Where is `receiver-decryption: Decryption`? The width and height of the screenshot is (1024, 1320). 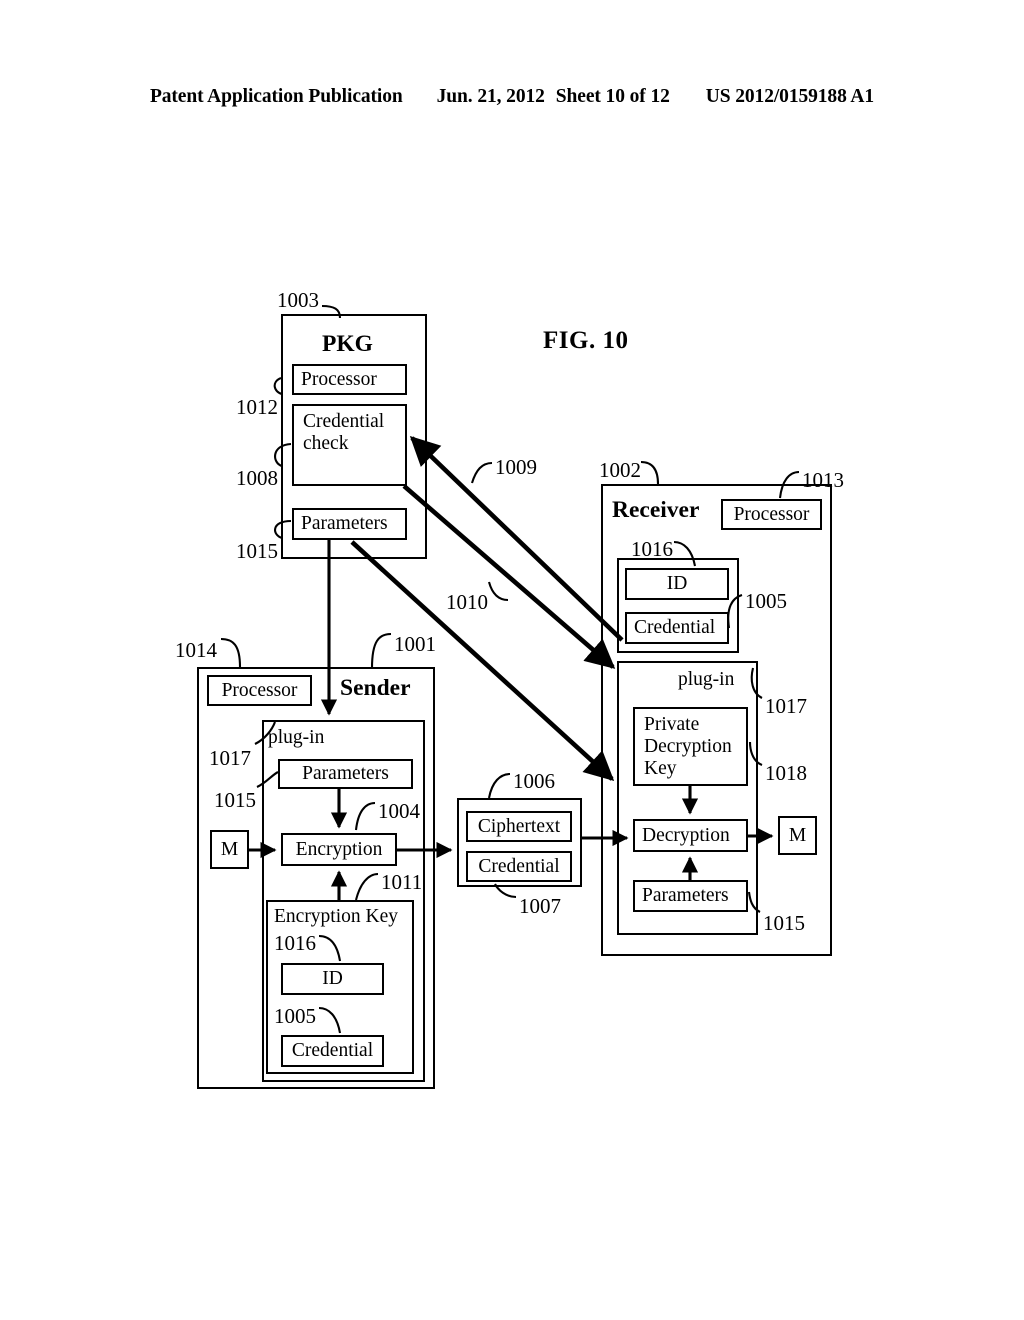 receiver-decryption: Decryption is located at coordinates (690, 835).